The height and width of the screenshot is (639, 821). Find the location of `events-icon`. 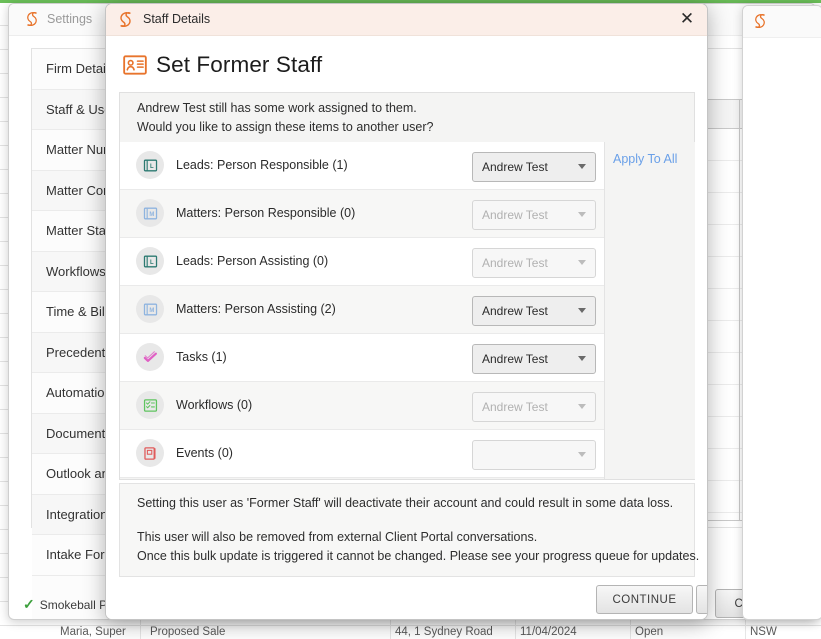

events-icon is located at coordinates (150, 453).